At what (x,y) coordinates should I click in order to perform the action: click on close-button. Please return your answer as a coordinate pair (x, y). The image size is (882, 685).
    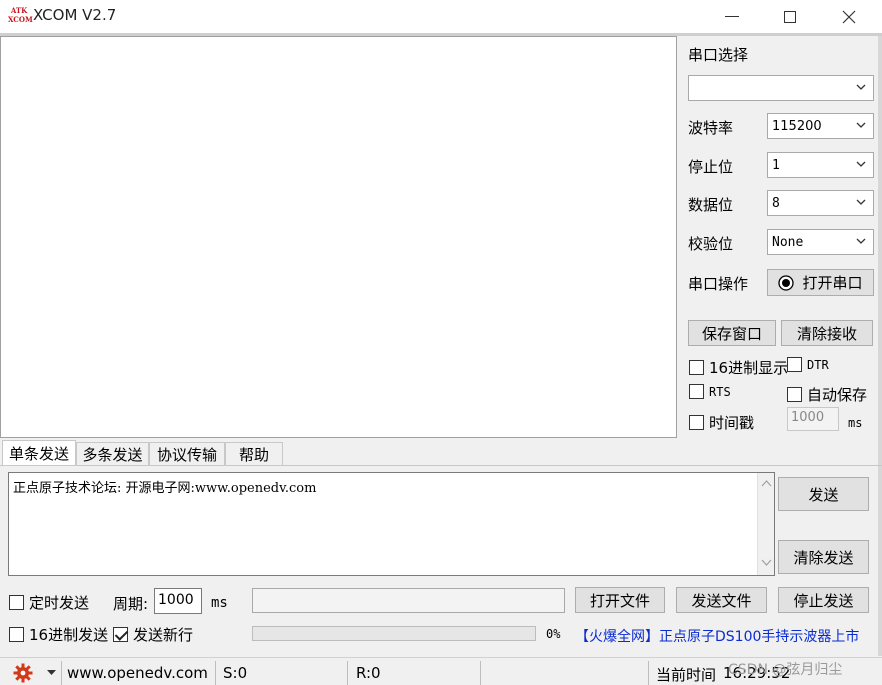
    Looking at the image, I should click on (849, 16).